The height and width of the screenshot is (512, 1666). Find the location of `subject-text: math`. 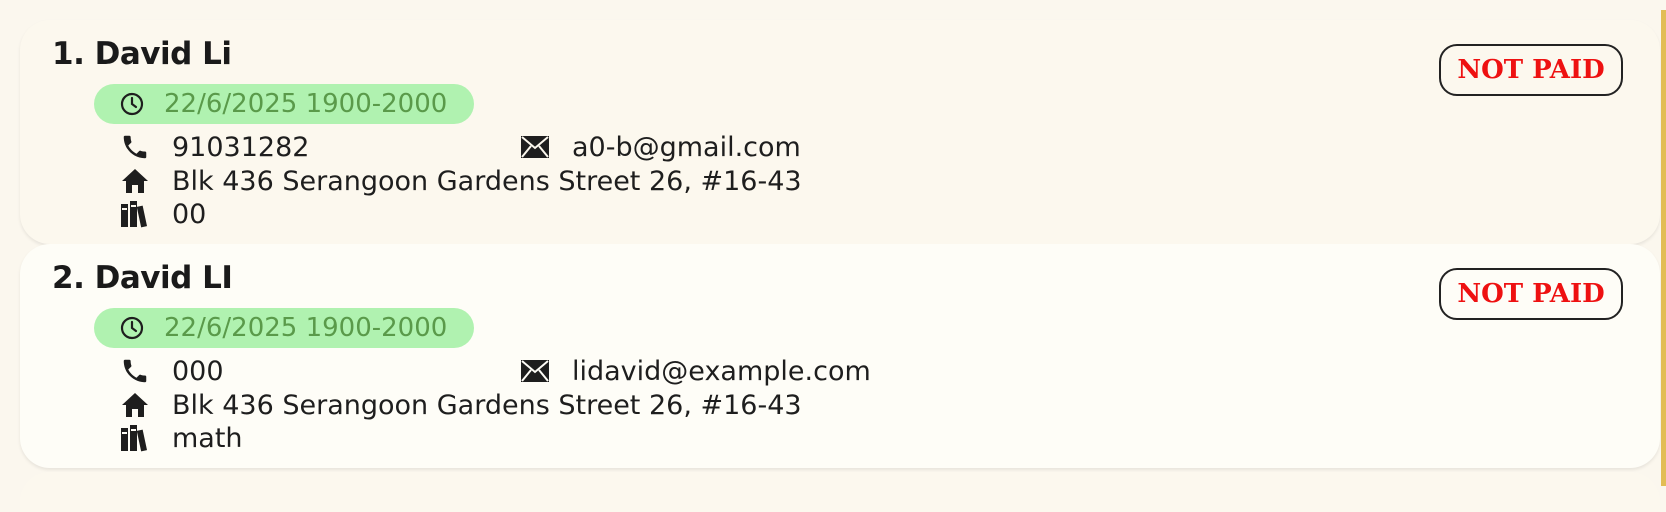

subject-text: math is located at coordinates (207, 438).